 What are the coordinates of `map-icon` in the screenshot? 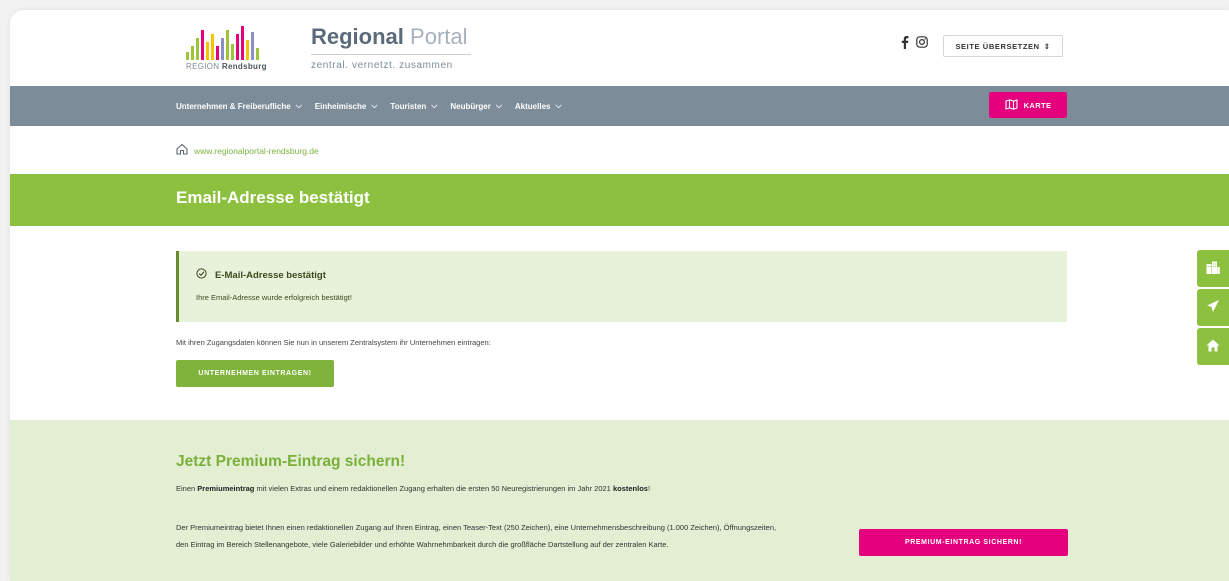 It's located at (1011, 105).